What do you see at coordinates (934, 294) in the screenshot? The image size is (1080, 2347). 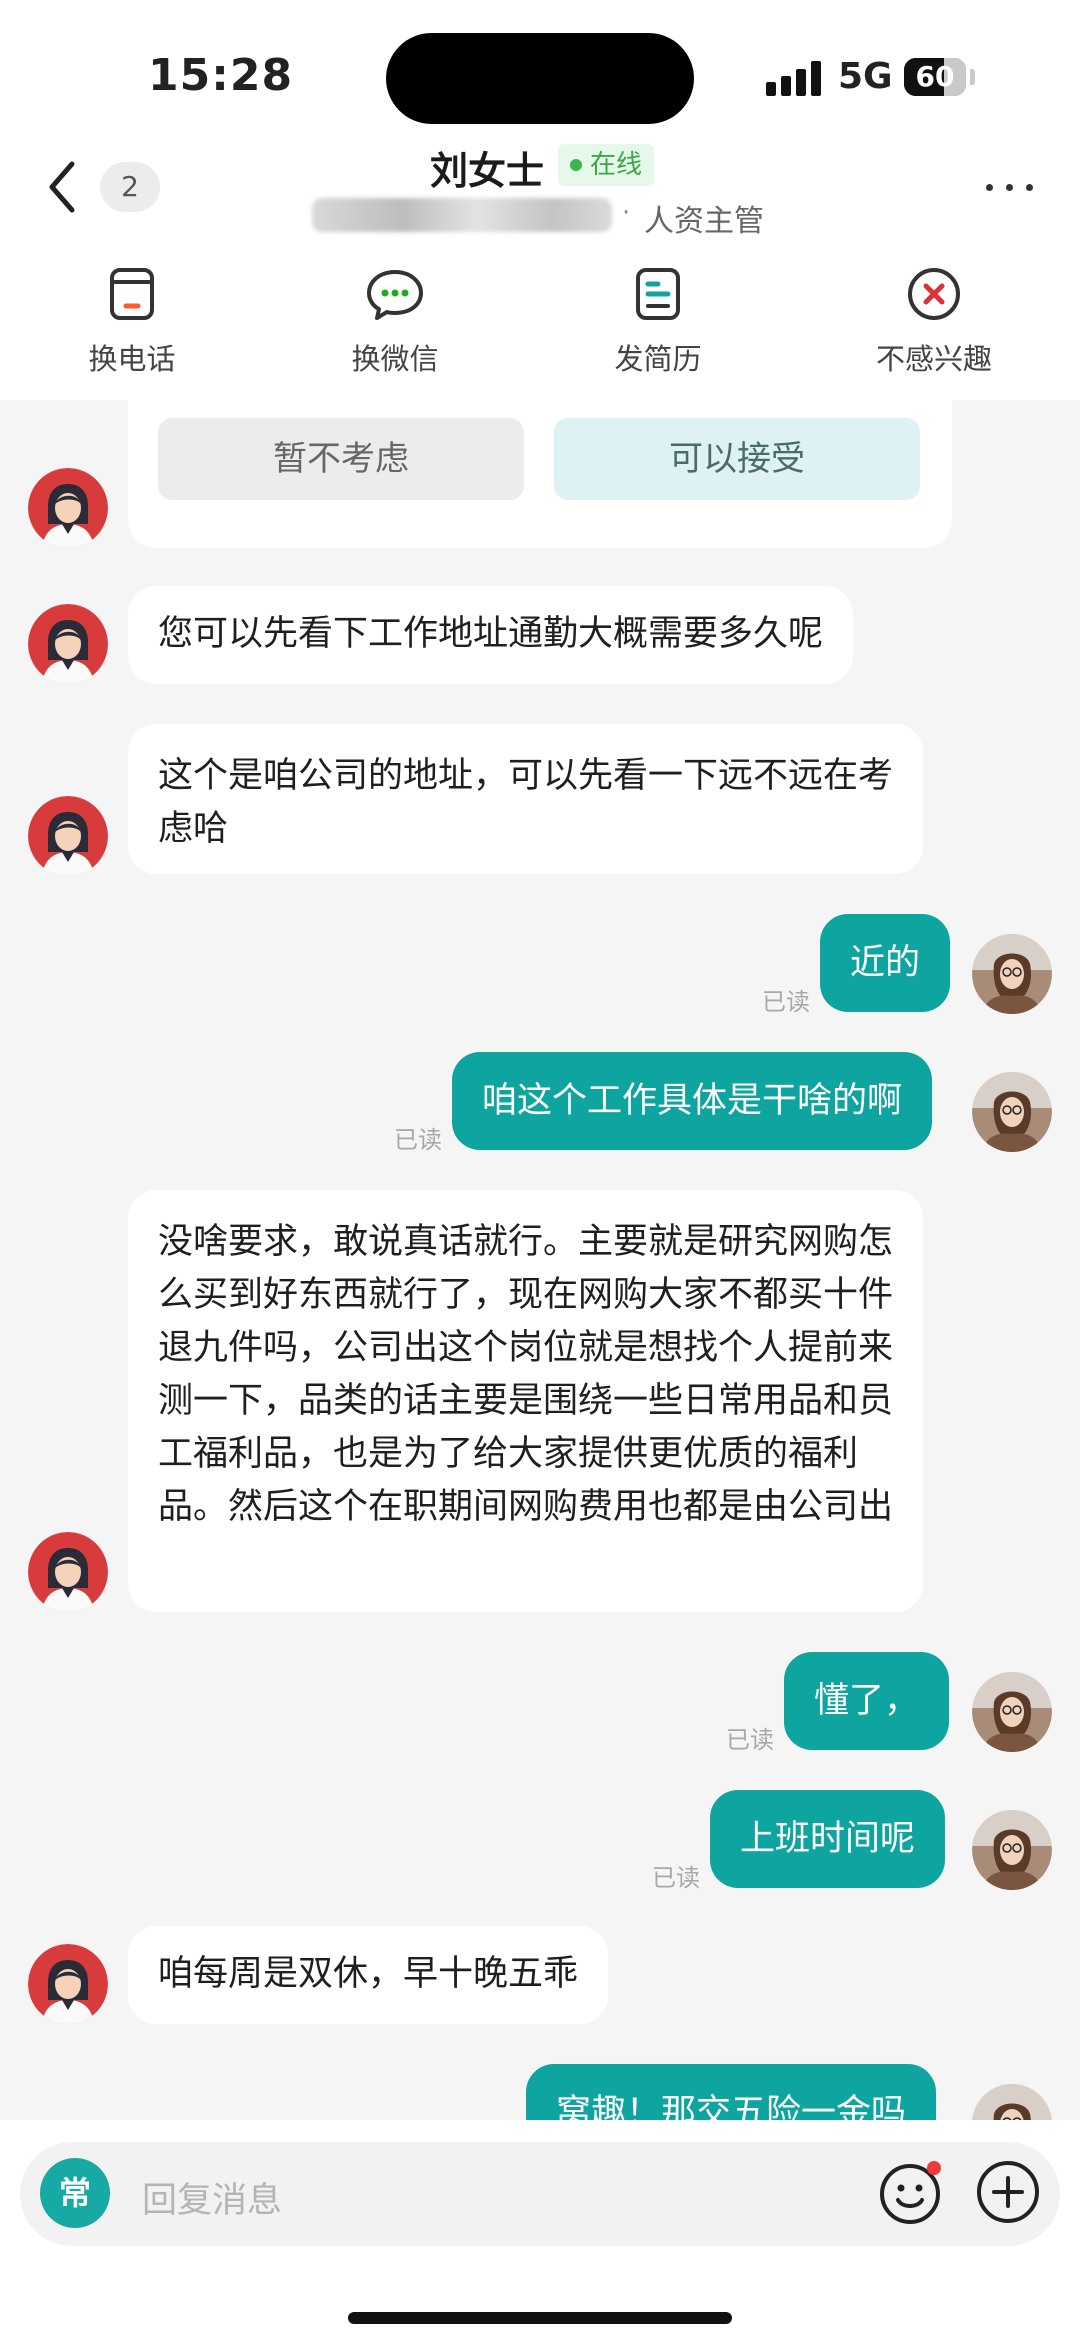 I see `not-interested-icon` at bounding box center [934, 294].